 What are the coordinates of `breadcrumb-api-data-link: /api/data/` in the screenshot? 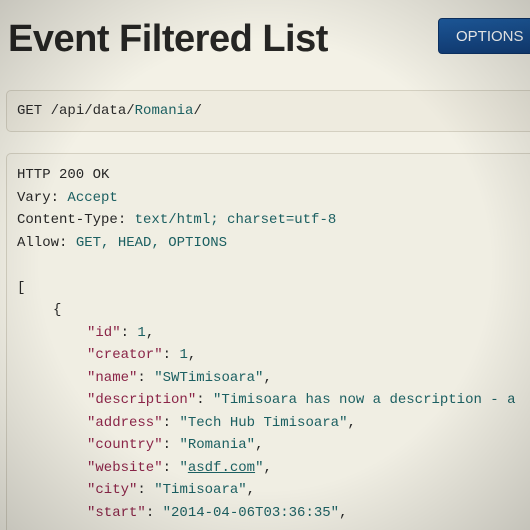 It's located at (93, 111).